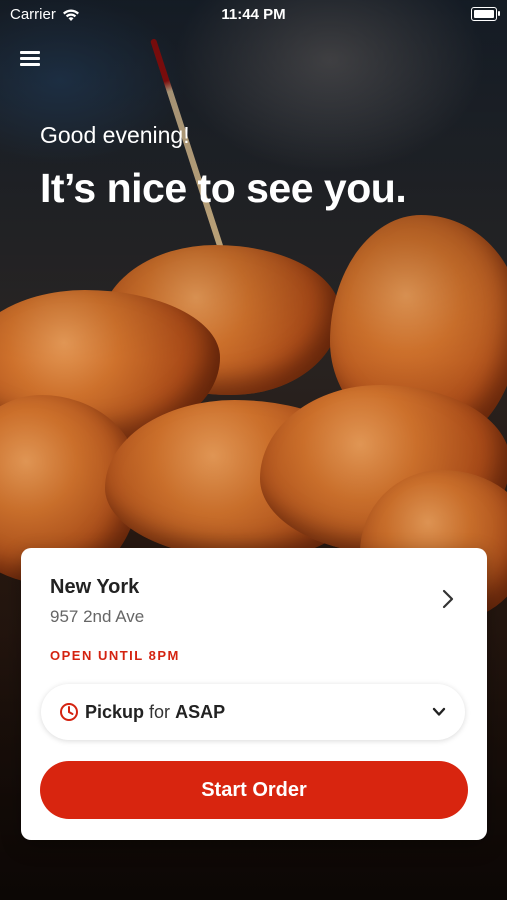 This screenshot has height=900, width=507. What do you see at coordinates (97, 616) in the screenshot?
I see `location-address: 957 2nd Ave` at bounding box center [97, 616].